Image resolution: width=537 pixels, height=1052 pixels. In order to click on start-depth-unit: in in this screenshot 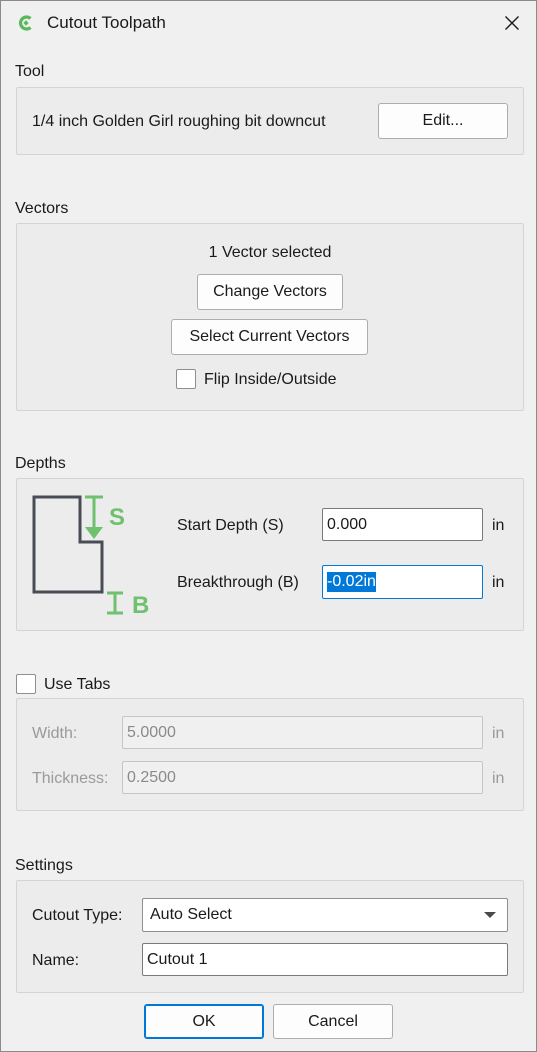, I will do `click(498, 525)`.